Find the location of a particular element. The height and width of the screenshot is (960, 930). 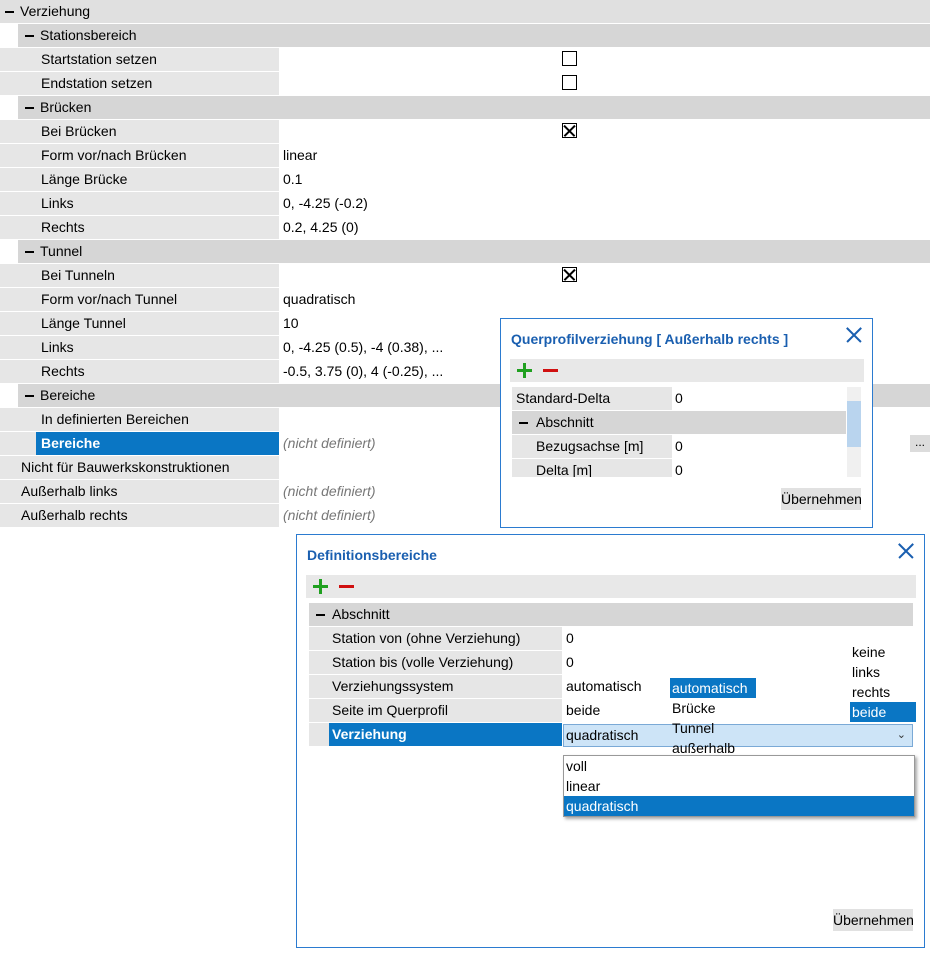

scrollbar-thumb is located at coordinates (854, 424).